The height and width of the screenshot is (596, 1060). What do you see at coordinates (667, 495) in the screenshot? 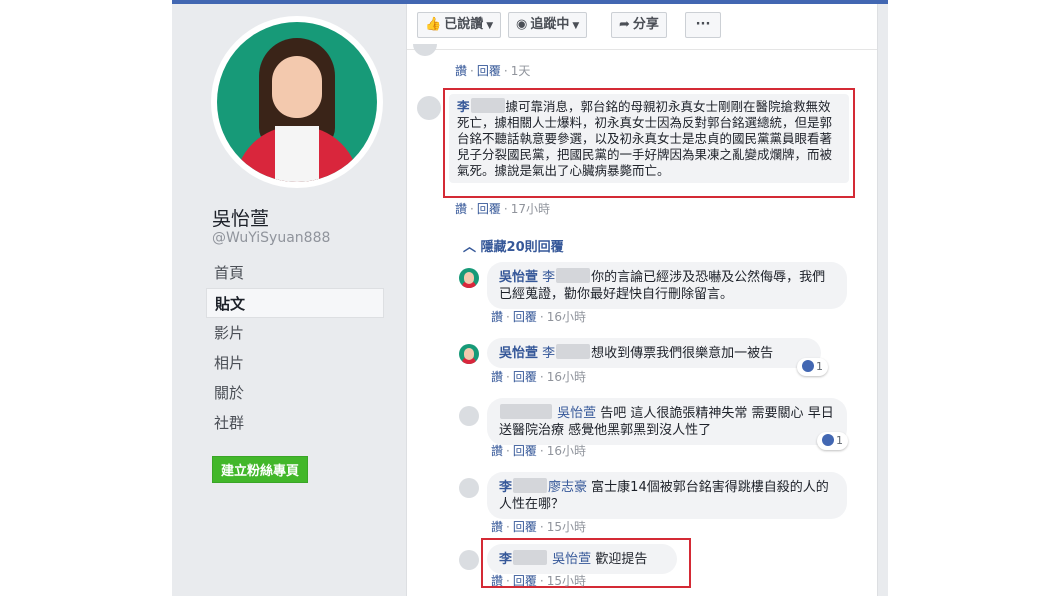
I see `reply-bubble: 李廖志豪 富士康14個被郭台銘害得跳樓自殺的人的人性在哪？` at bounding box center [667, 495].